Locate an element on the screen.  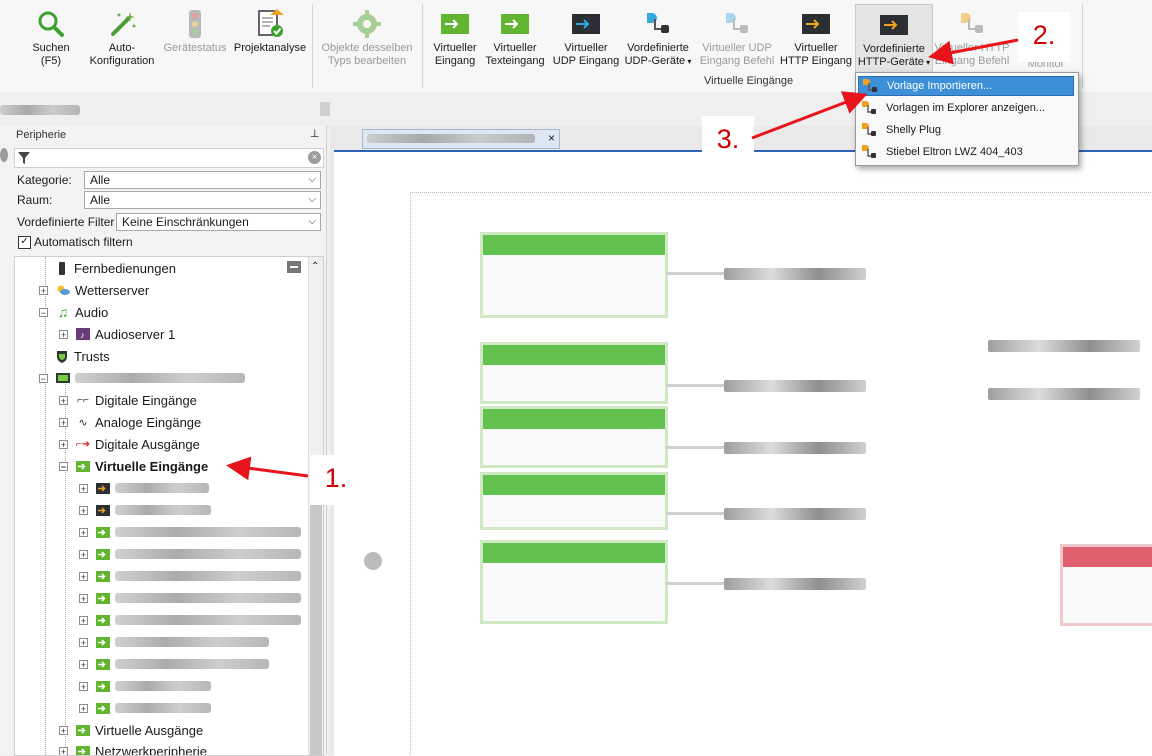
device-status-button: Gerätestatus is located at coordinates (195, 30).